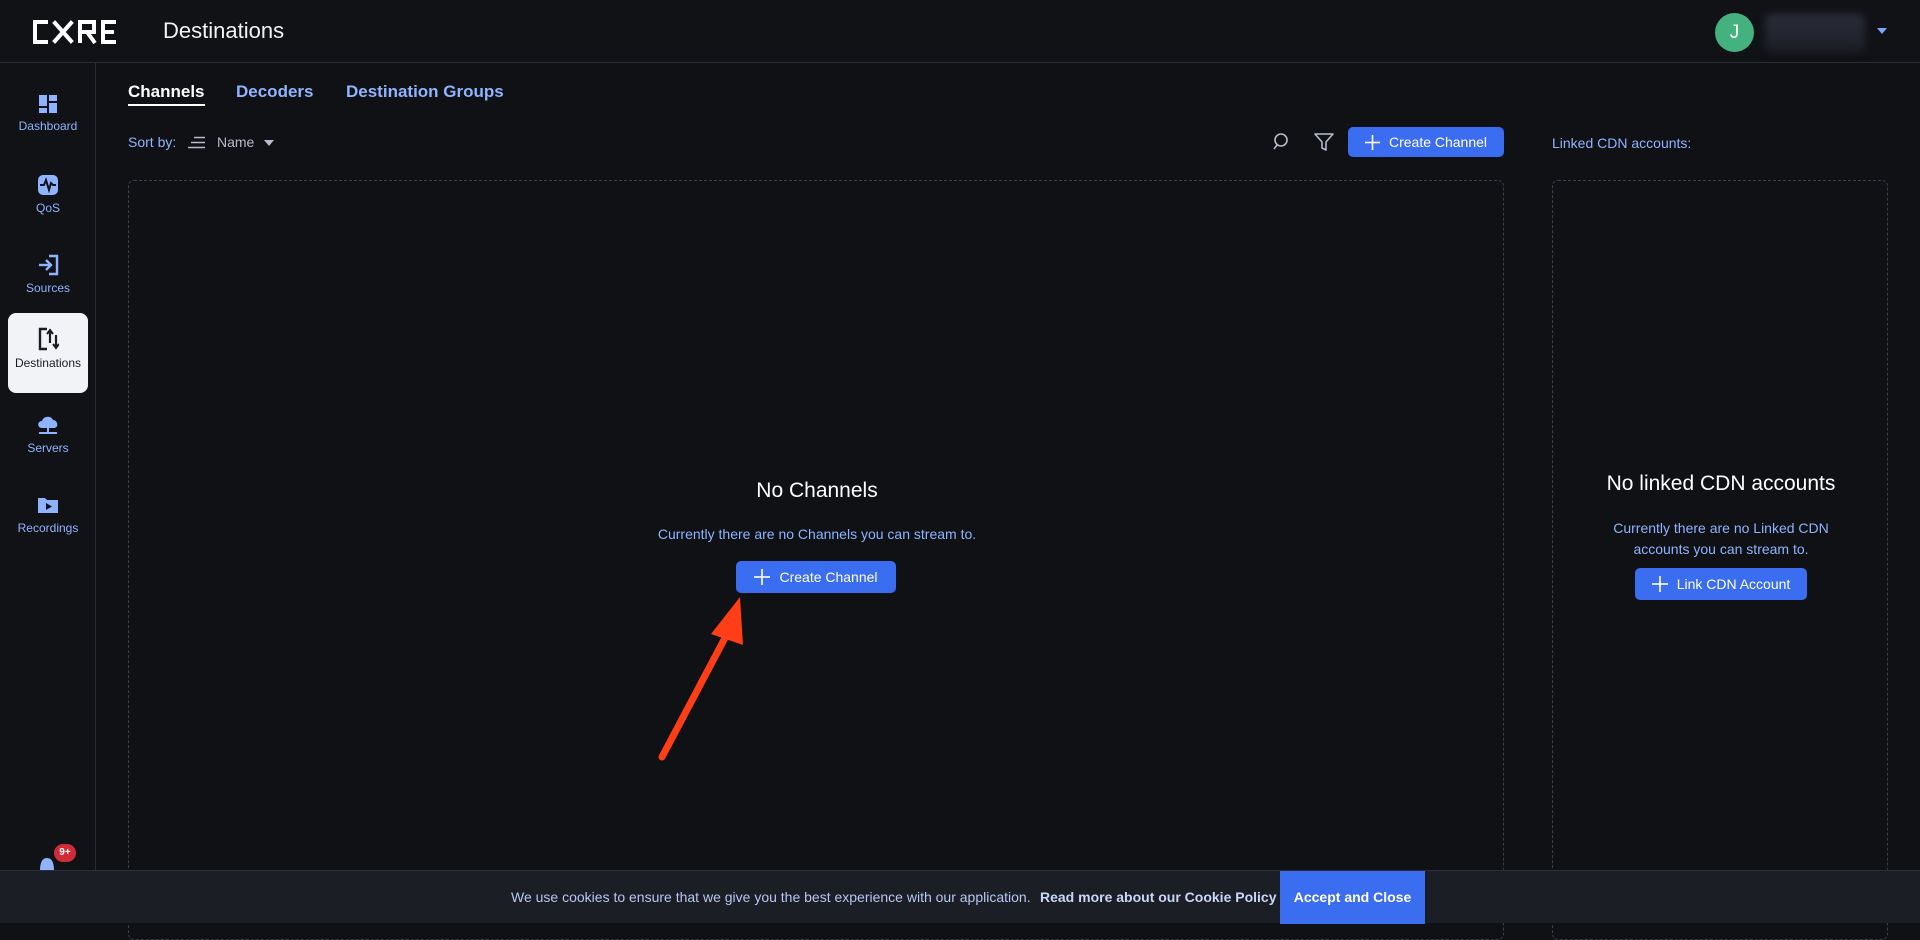 The width and height of the screenshot is (1920, 940). What do you see at coordinates (236, 142) in the screenshot?
I see `sort-value: Name` at bounding box center [236, 142].